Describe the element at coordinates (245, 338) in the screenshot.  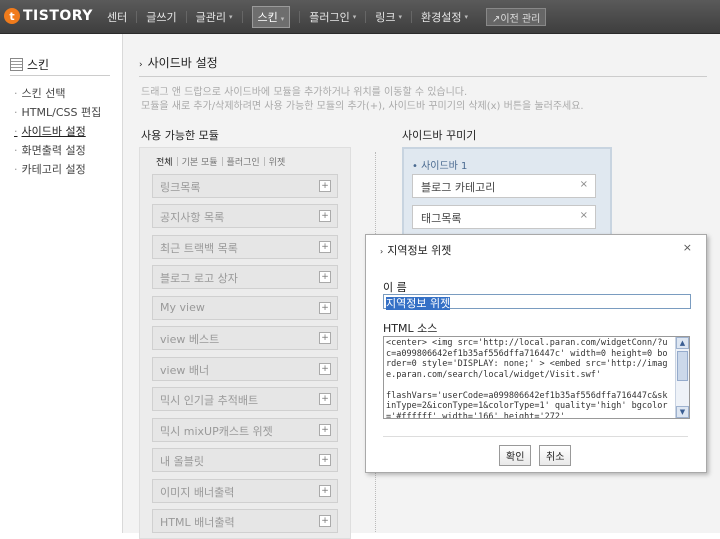
I see `module-item: view 베스트 +` at that location.